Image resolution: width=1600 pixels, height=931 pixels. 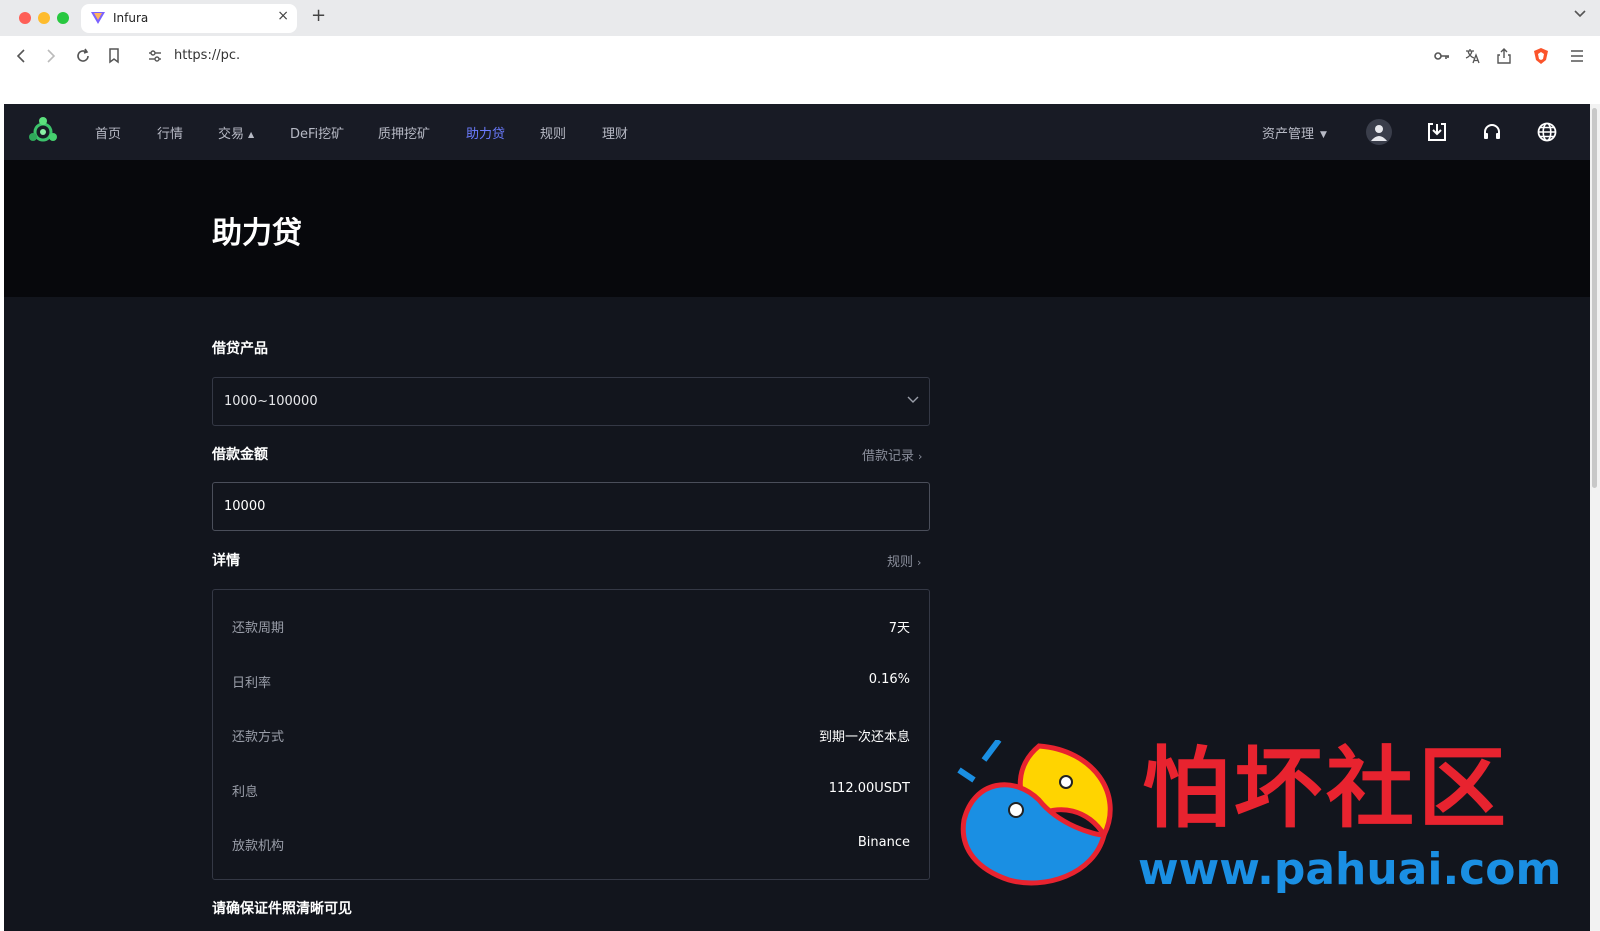 What do you see at coordinates (404, 132) in the screenshot?
I see `nav-staking-mining: 质押挖矿` at bounding box center [404, 132].